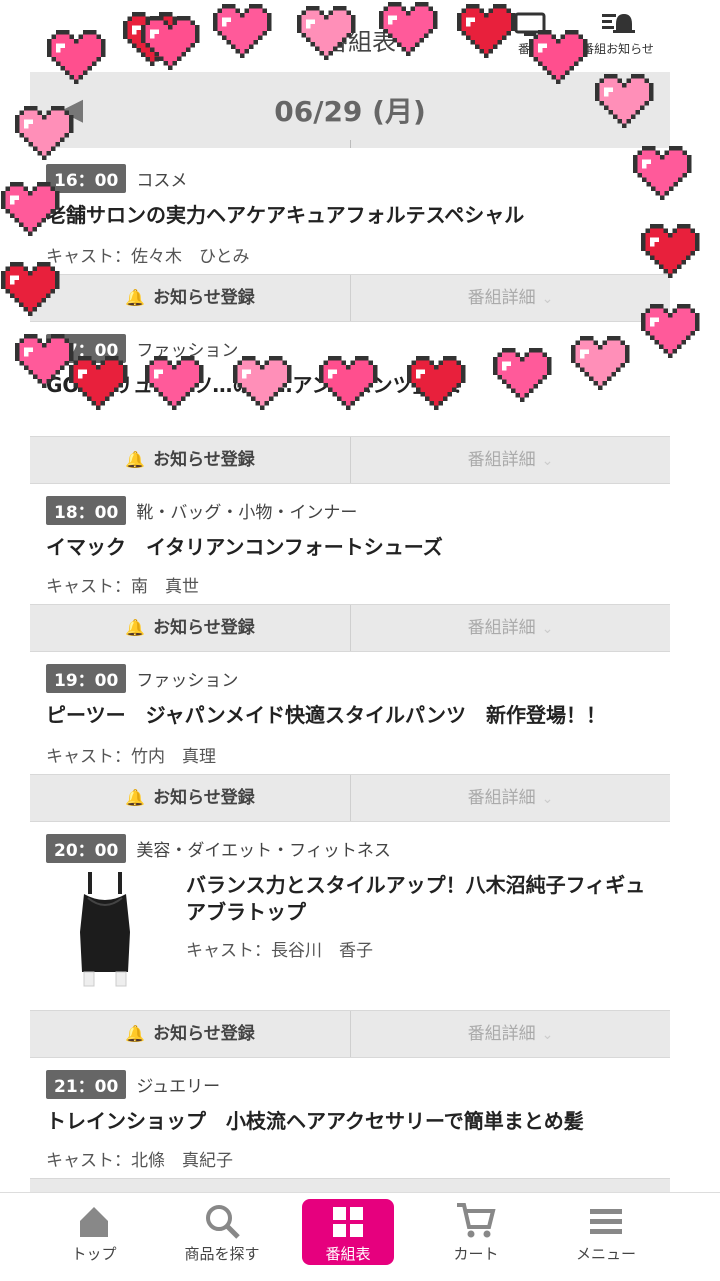 Image resolution: width=720 pixels, height=1281 pixels. What do you see at coordinates (86, 510) in the screenshot?
I see `time-badge: 18：00` at bounding box center [86, 510].